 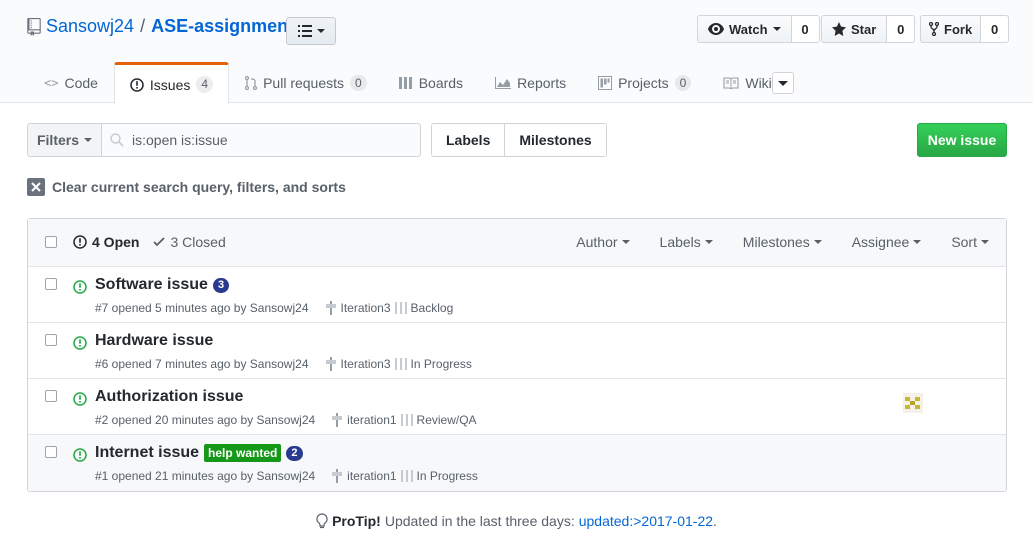 What do you see at coordinates (432, 308) in the screenshot?
I see `pipeline-link: Backlog` at bounding box center [432, 308].